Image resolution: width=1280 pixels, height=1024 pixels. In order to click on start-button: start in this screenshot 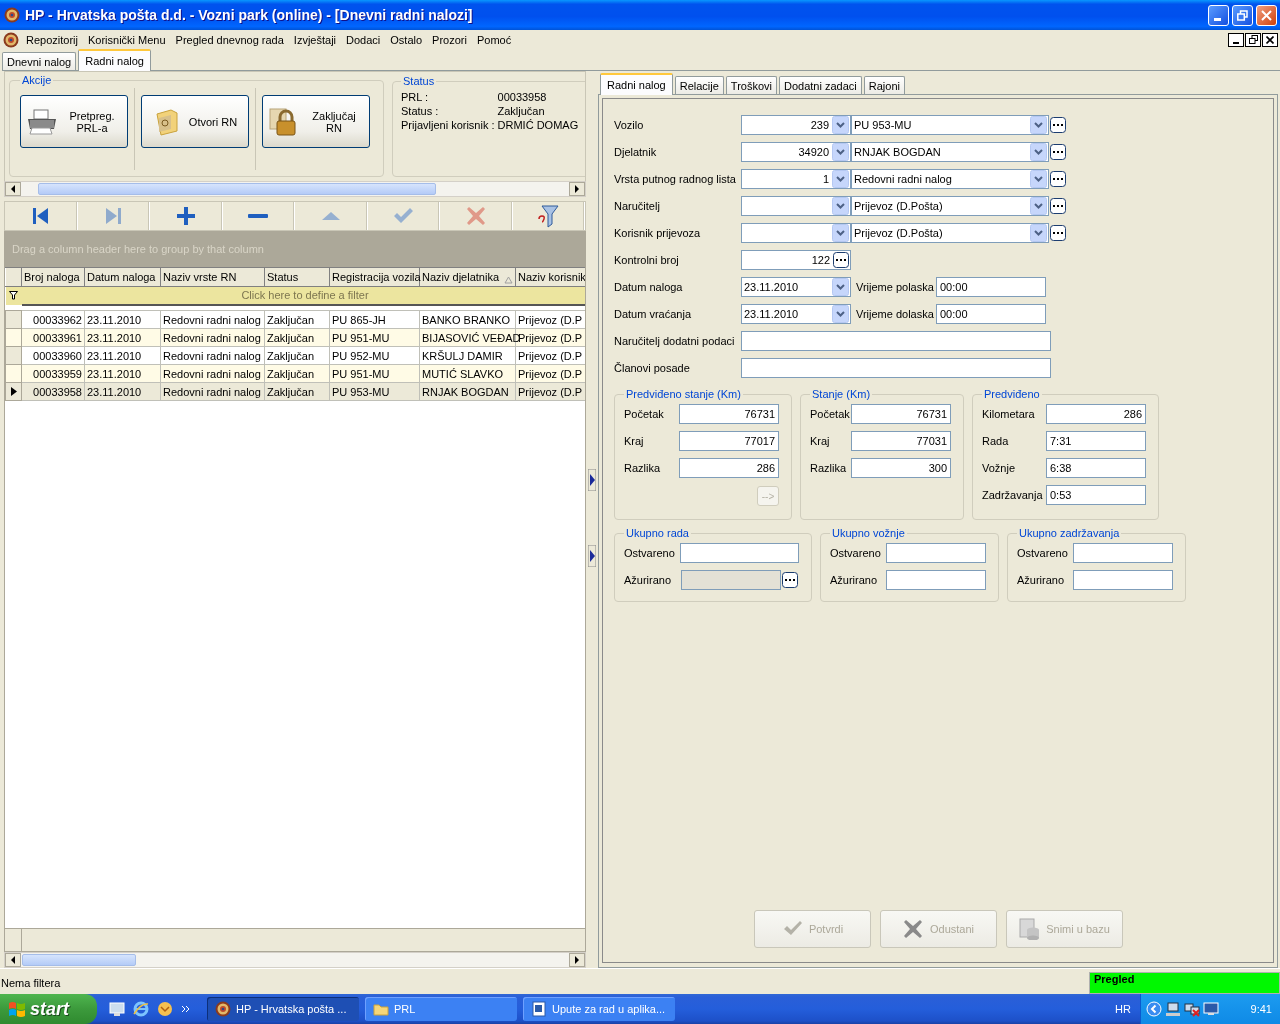, I will do `click(48, 1009)`.